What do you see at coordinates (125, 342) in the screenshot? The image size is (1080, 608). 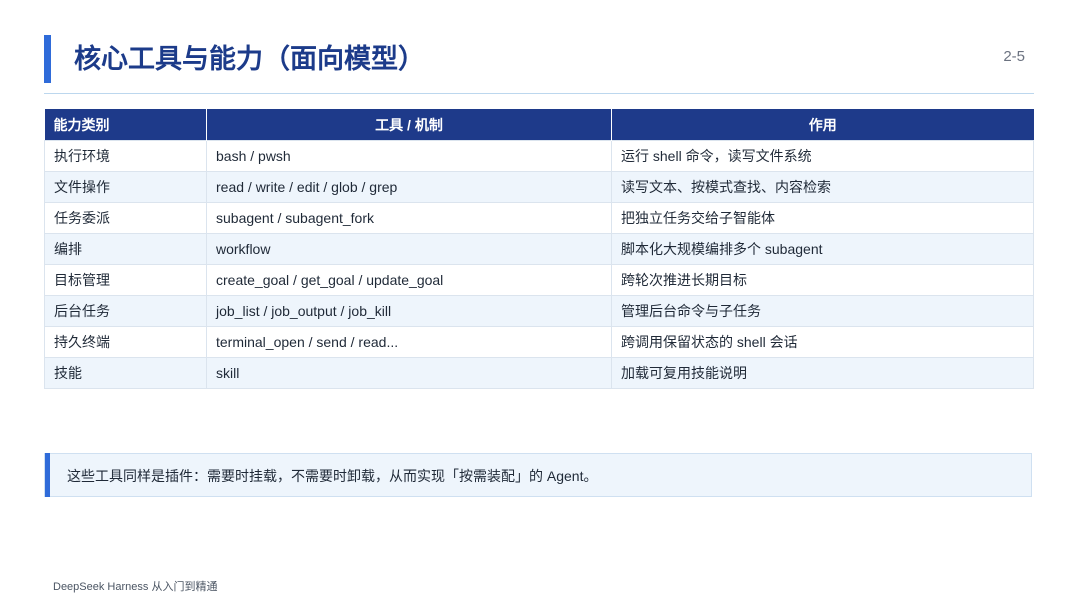 I see `cell-category: 持久终端` at bounding box center [125, 342].